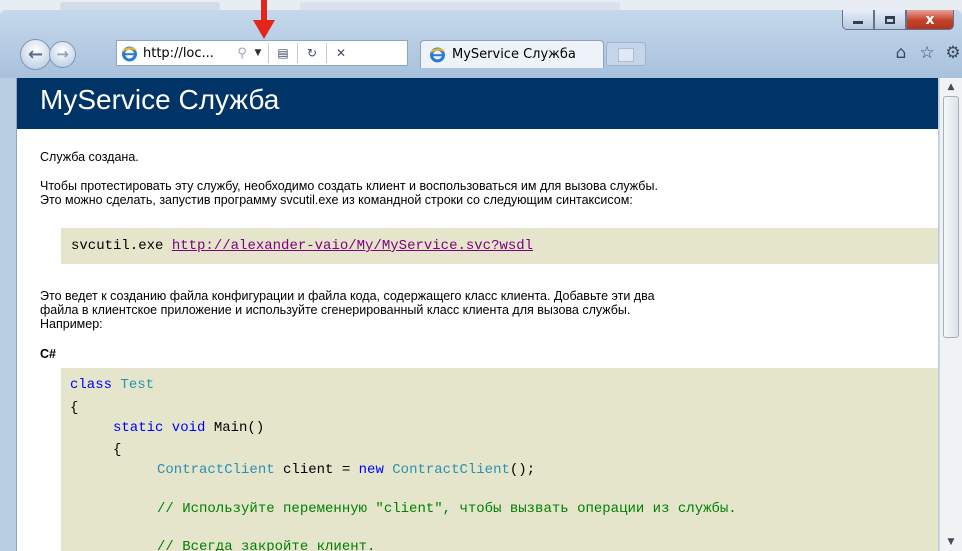 This screenshot has height=551, width=962. I want to click on maximize-icon, so click(890, 19).